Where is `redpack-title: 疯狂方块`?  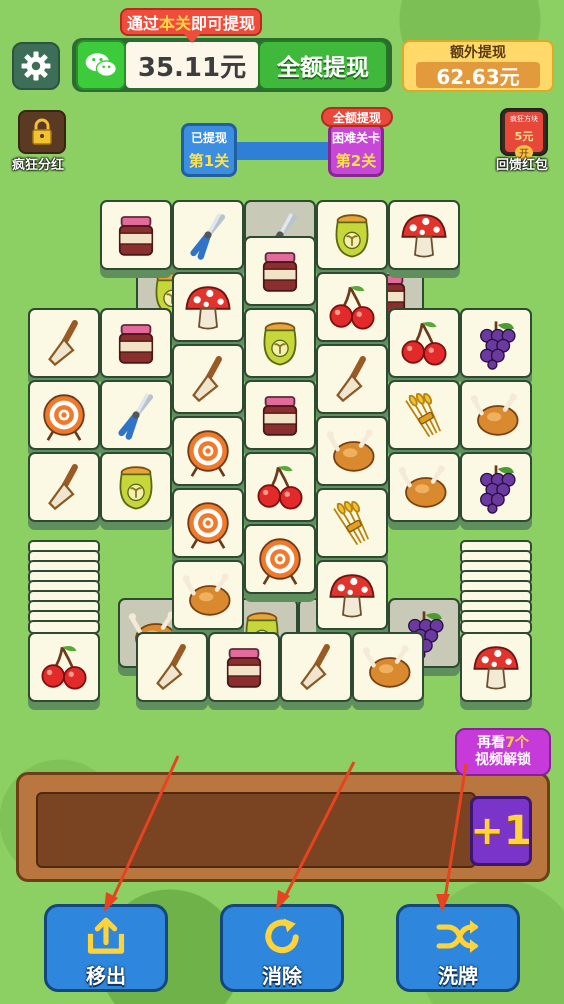
redpack-title: 疯狂方块 is located at coordinates (524, 119).